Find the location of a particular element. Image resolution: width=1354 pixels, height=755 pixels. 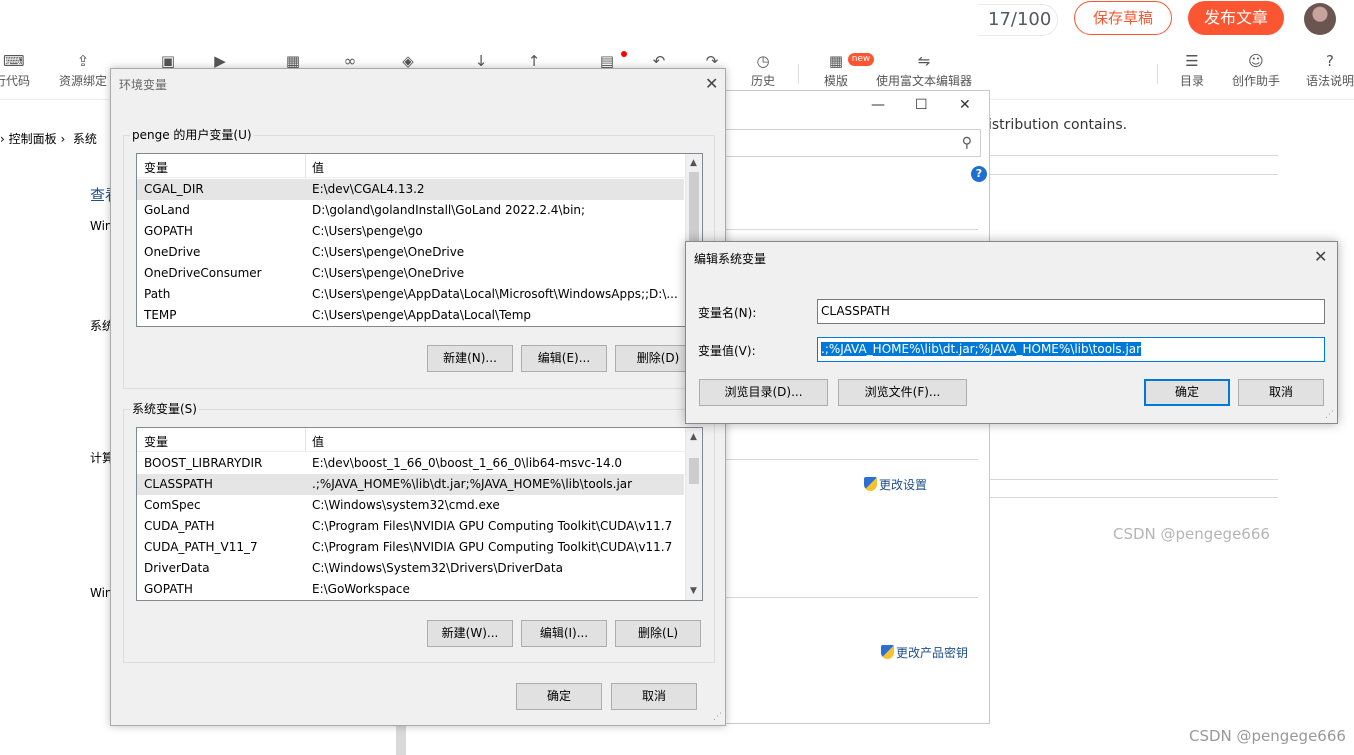

breadcrumb-control-panel: 控制面板 is located at coordinates (33, 139).